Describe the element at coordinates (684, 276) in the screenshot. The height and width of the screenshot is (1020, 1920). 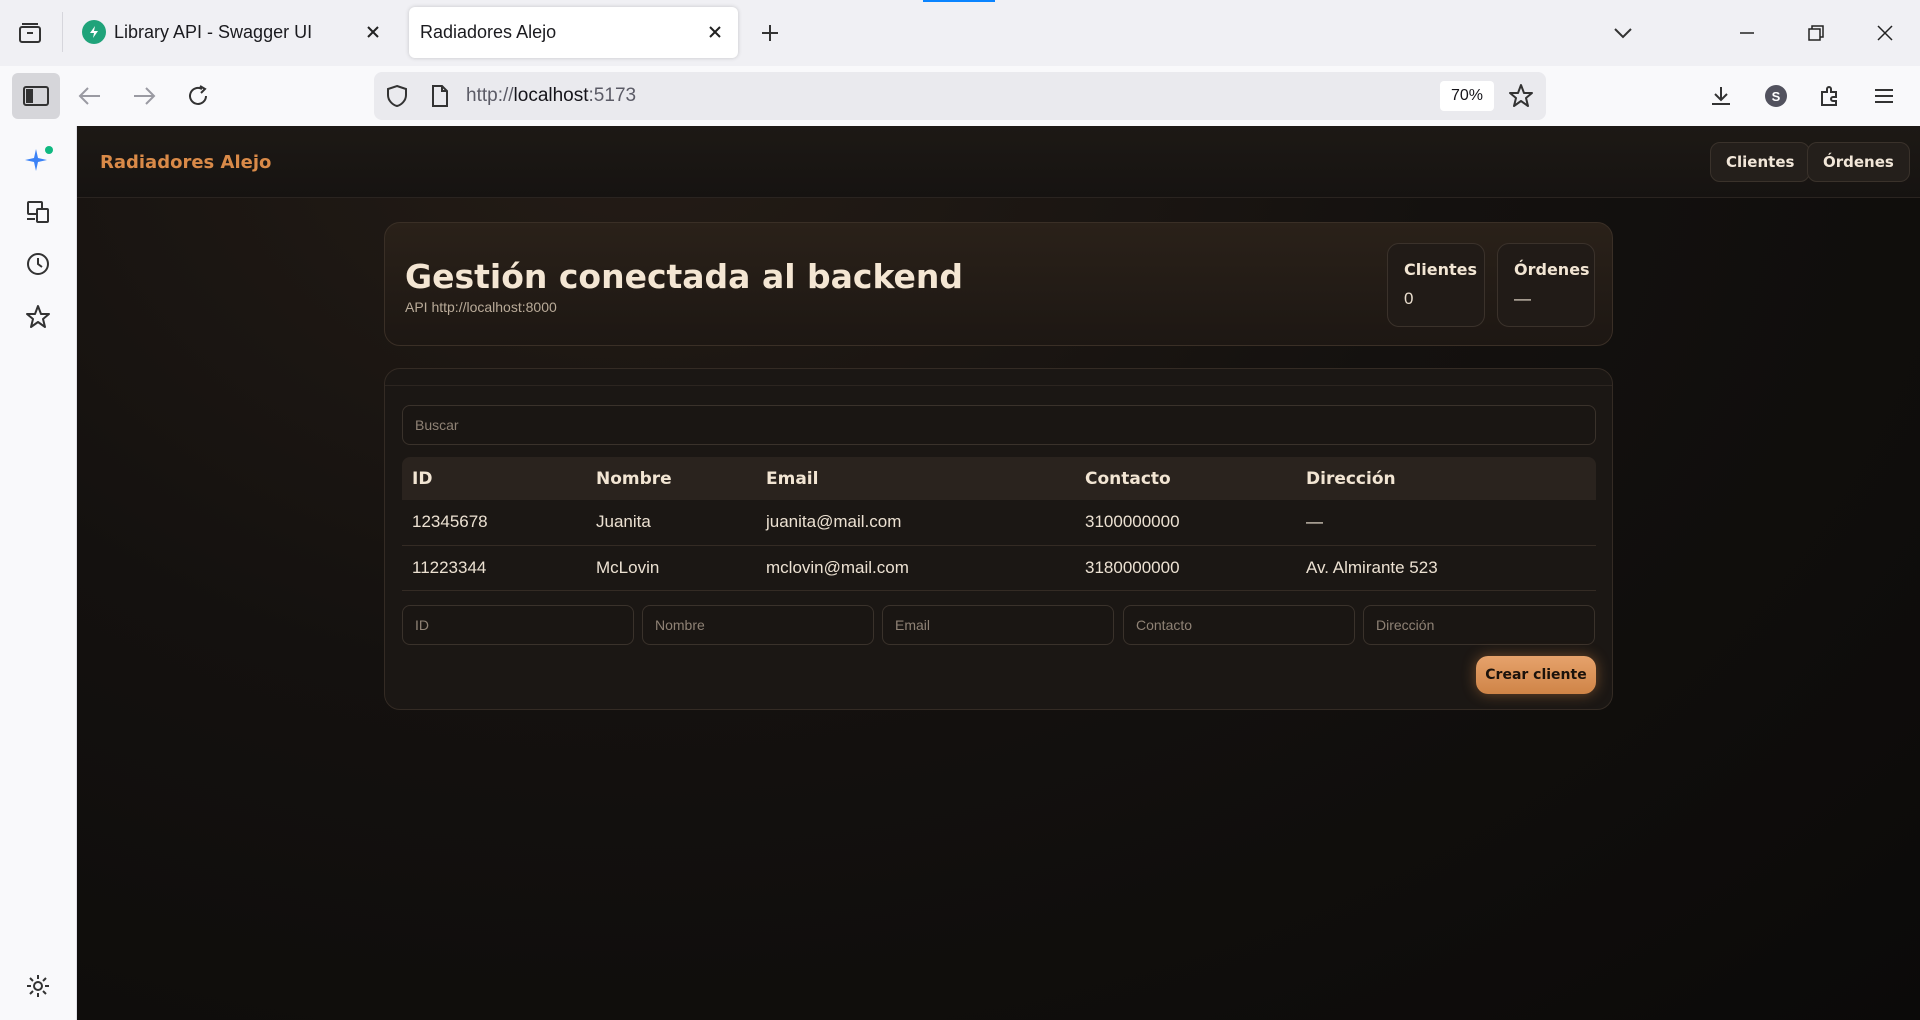
I see `page-title: Gestión conectada al backend` at that location.